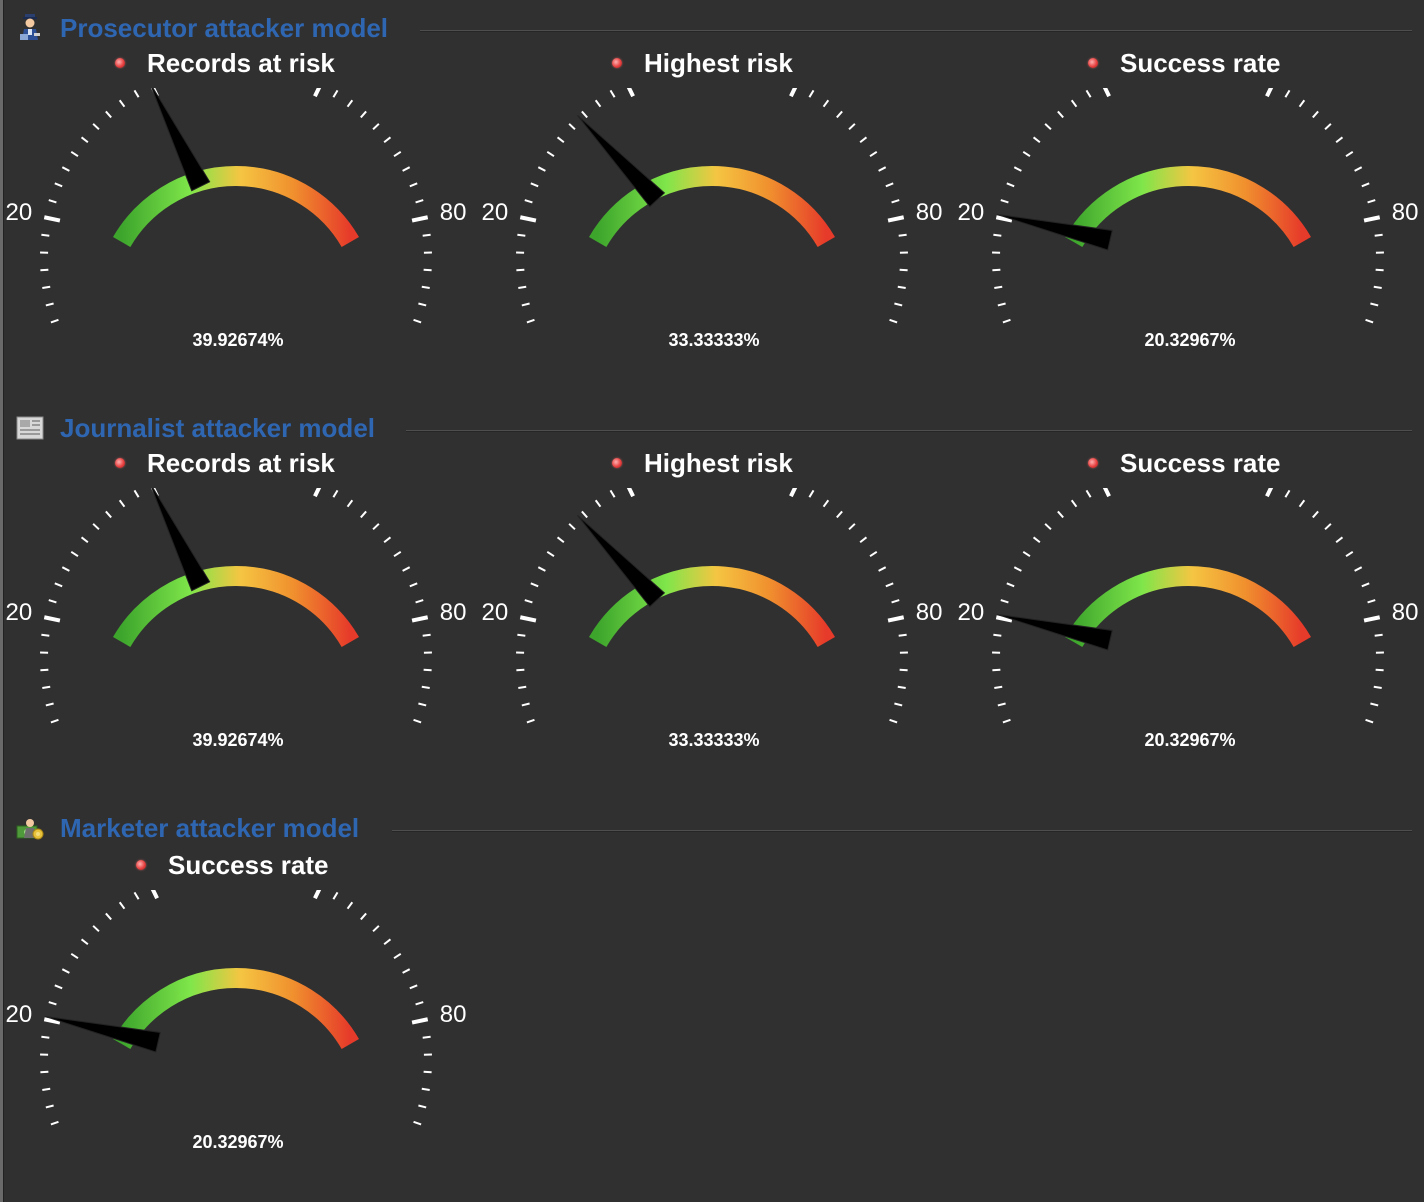  What do you see at coordinates (702, 63) in the screenshot?
I see `gauge-title: Highest risk` at bounding box center [702, 63].